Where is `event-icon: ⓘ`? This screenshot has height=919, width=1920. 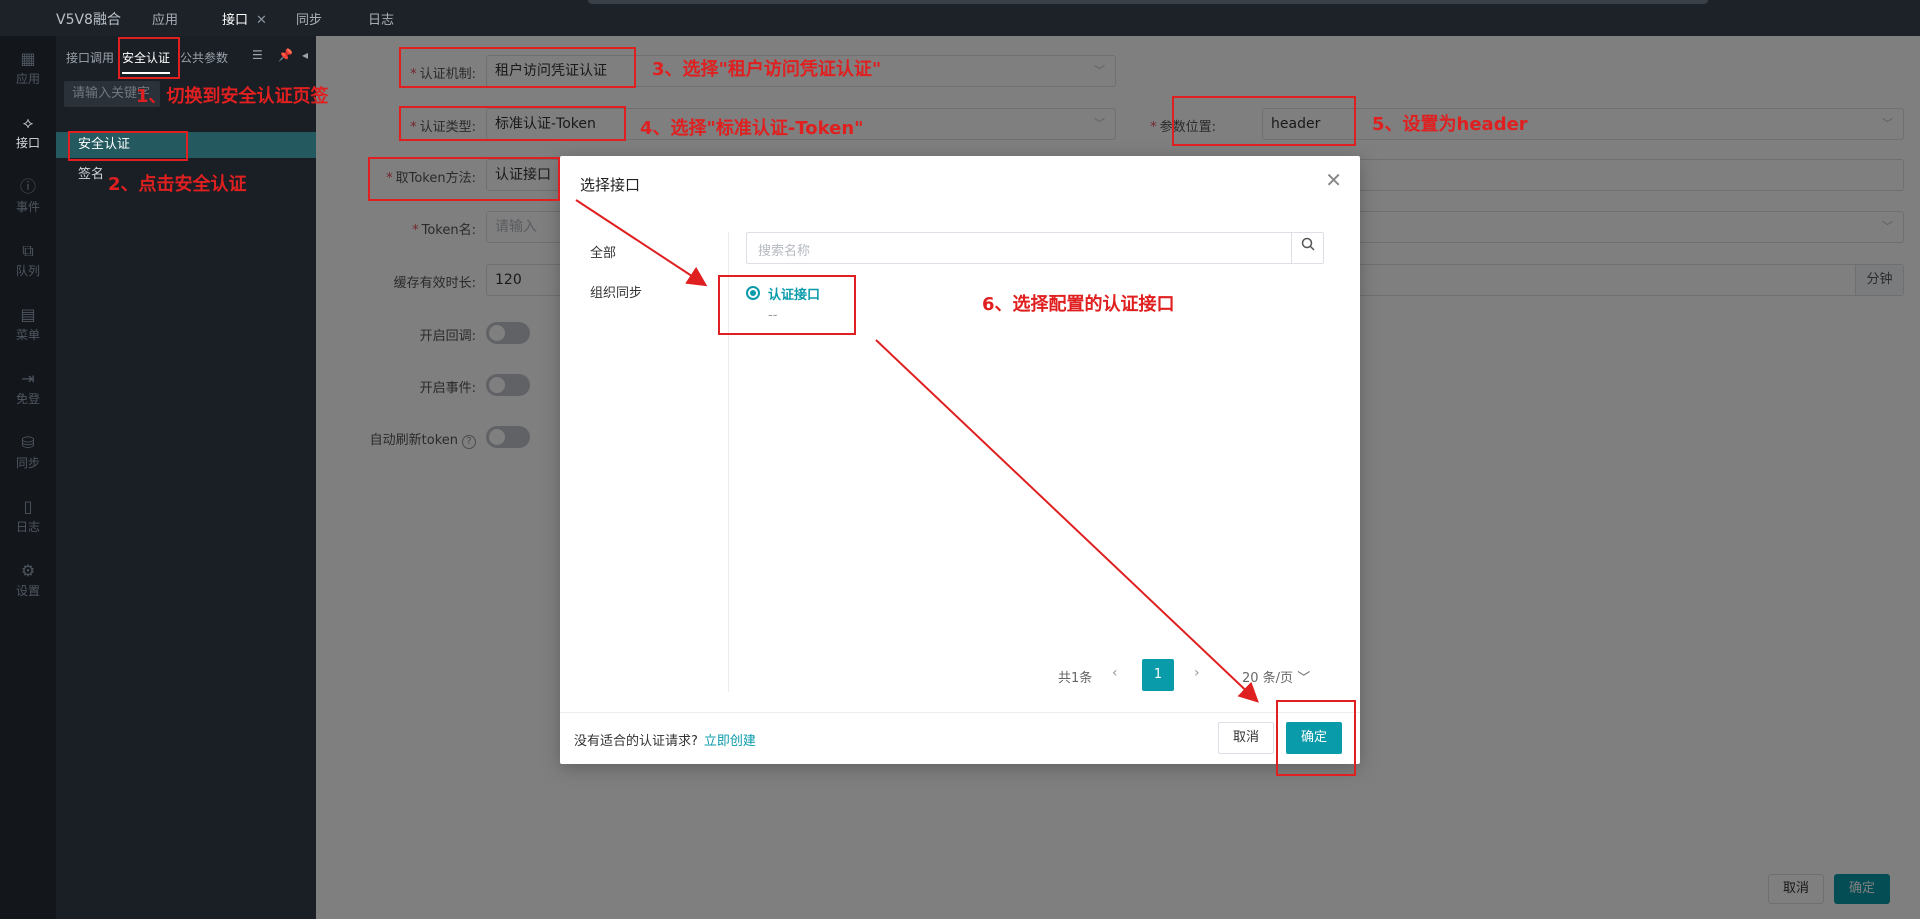 event-icon: ⓘ is located at coordinates (27, 186).